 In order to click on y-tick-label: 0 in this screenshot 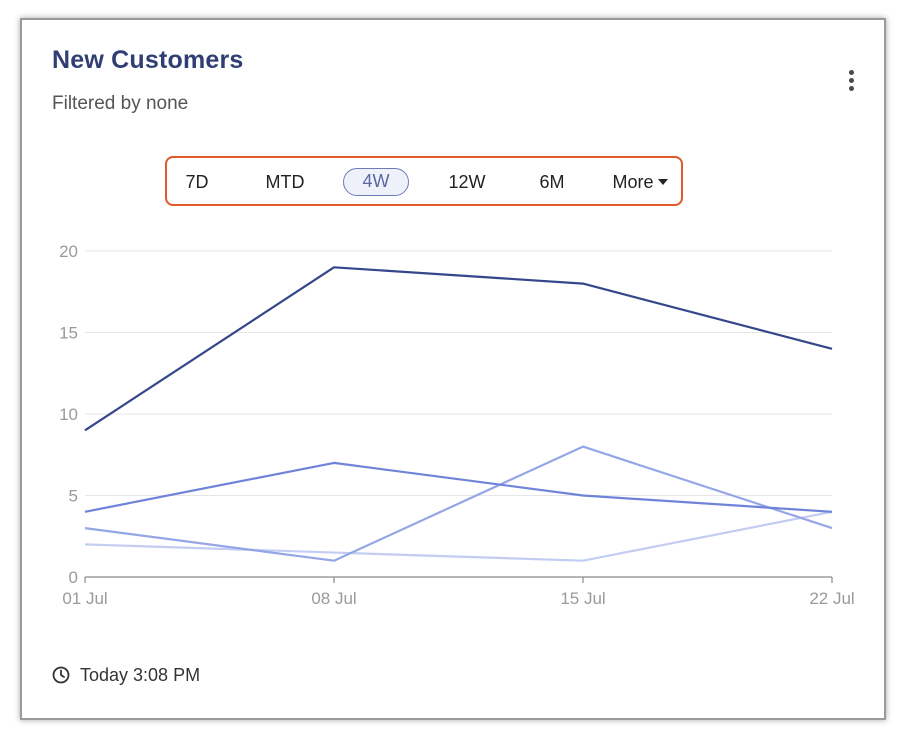, I will do `click(73, 577)`.